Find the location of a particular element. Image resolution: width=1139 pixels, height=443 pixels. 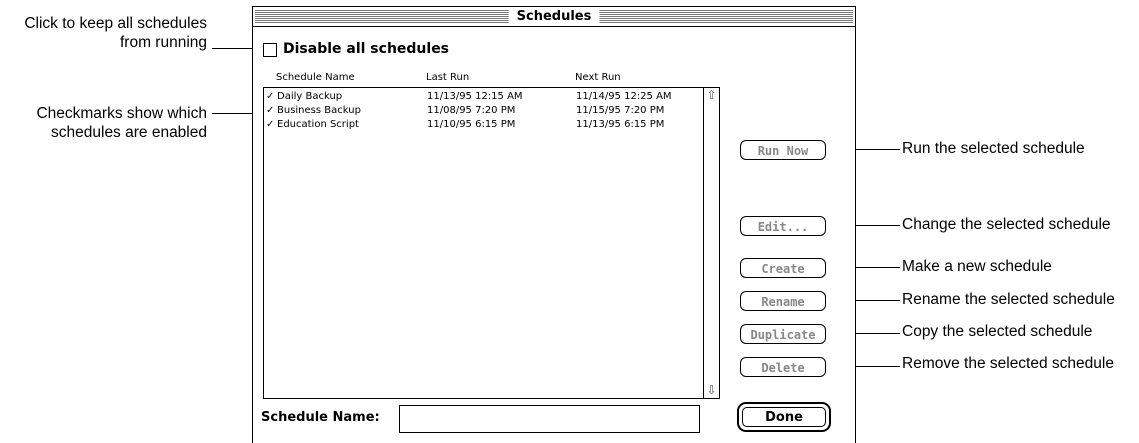

create-button: Create is located at coordinates (783, 268).